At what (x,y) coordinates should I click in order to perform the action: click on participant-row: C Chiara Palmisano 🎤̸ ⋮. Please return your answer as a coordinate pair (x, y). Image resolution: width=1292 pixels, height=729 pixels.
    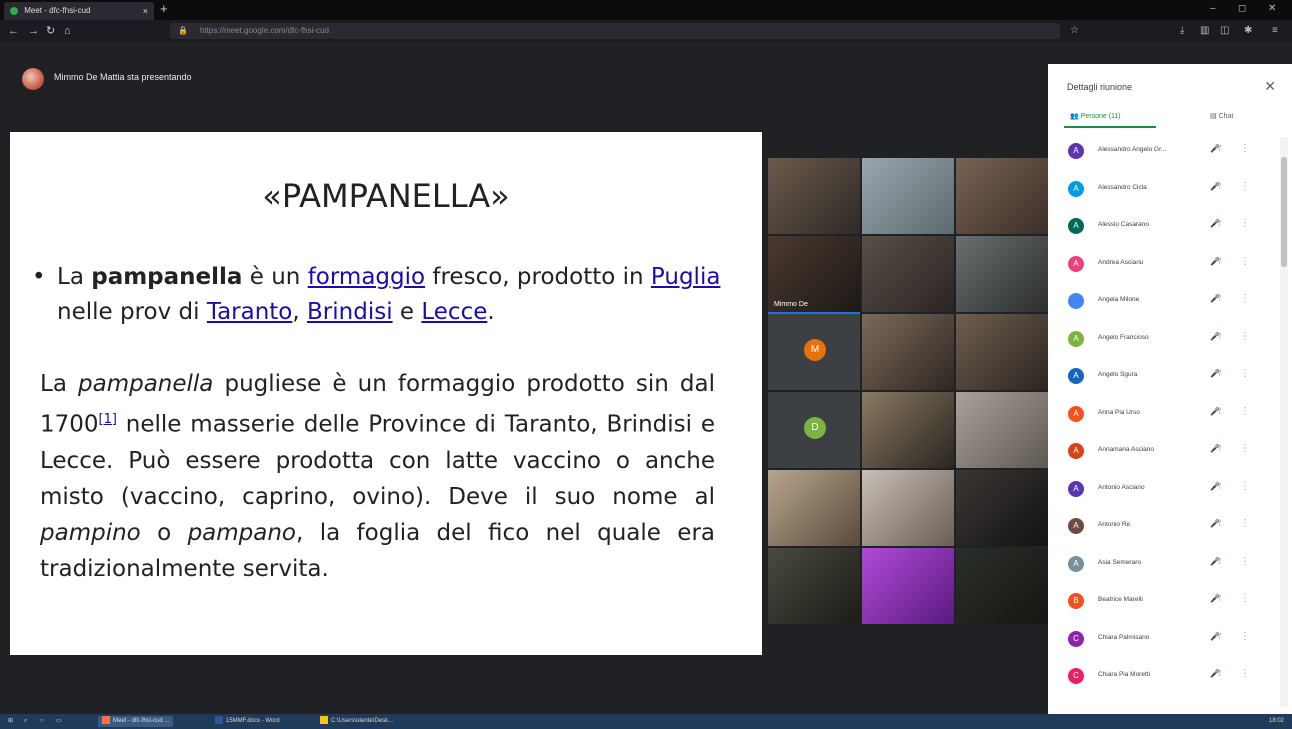
    Looking at the image, I should click on (1164, 643).